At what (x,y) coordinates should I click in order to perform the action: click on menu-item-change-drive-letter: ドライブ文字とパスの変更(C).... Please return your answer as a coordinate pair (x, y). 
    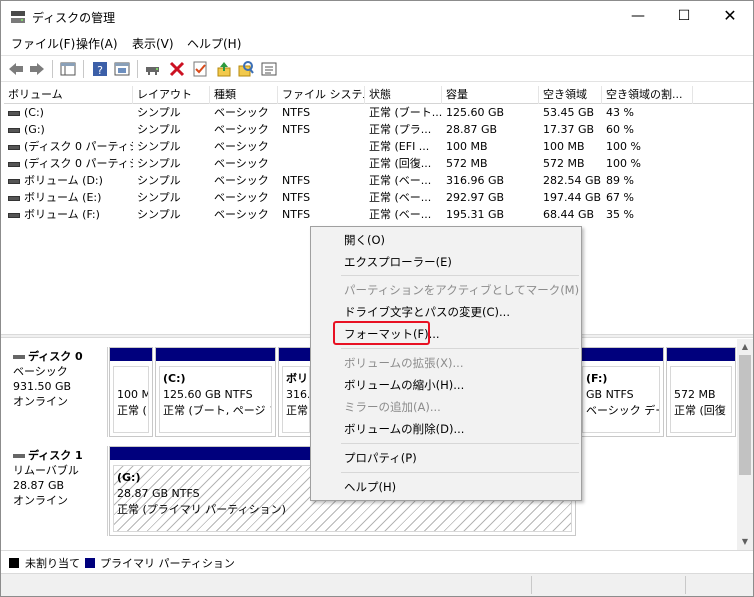
    Looking at the image, I should click on (427, 312).